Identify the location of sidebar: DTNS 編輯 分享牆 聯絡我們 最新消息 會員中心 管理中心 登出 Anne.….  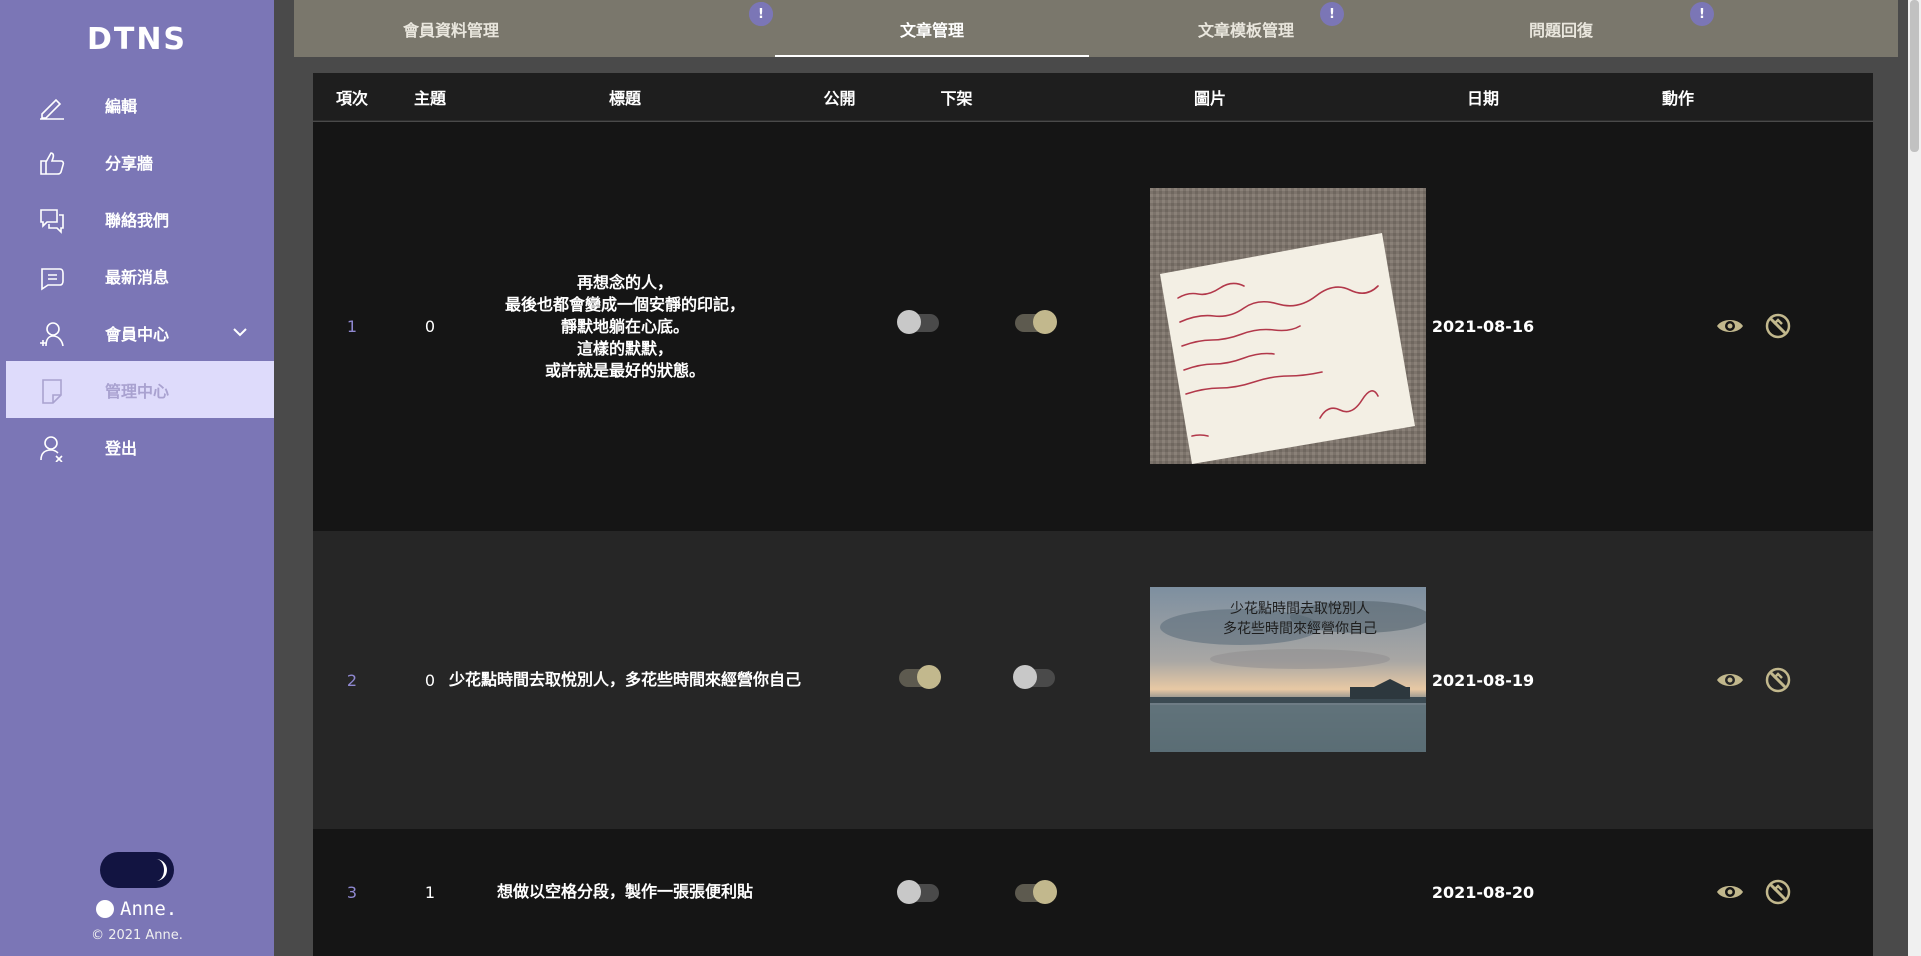
(137, 478).